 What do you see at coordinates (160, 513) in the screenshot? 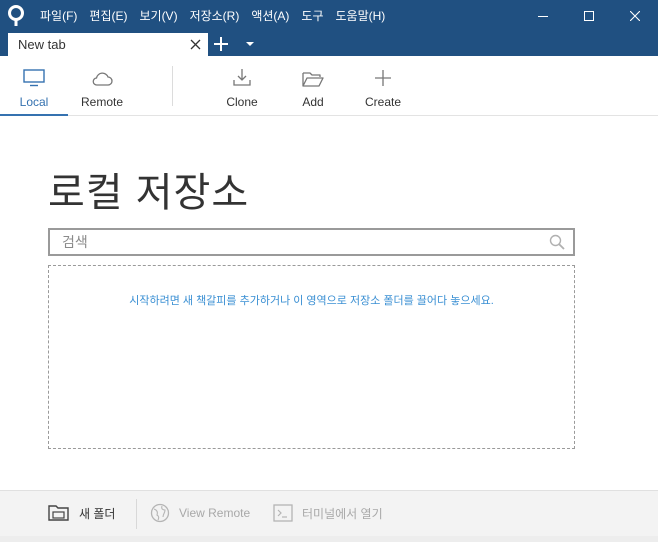
I see `globe-icon` at bounding box center [160, 513].